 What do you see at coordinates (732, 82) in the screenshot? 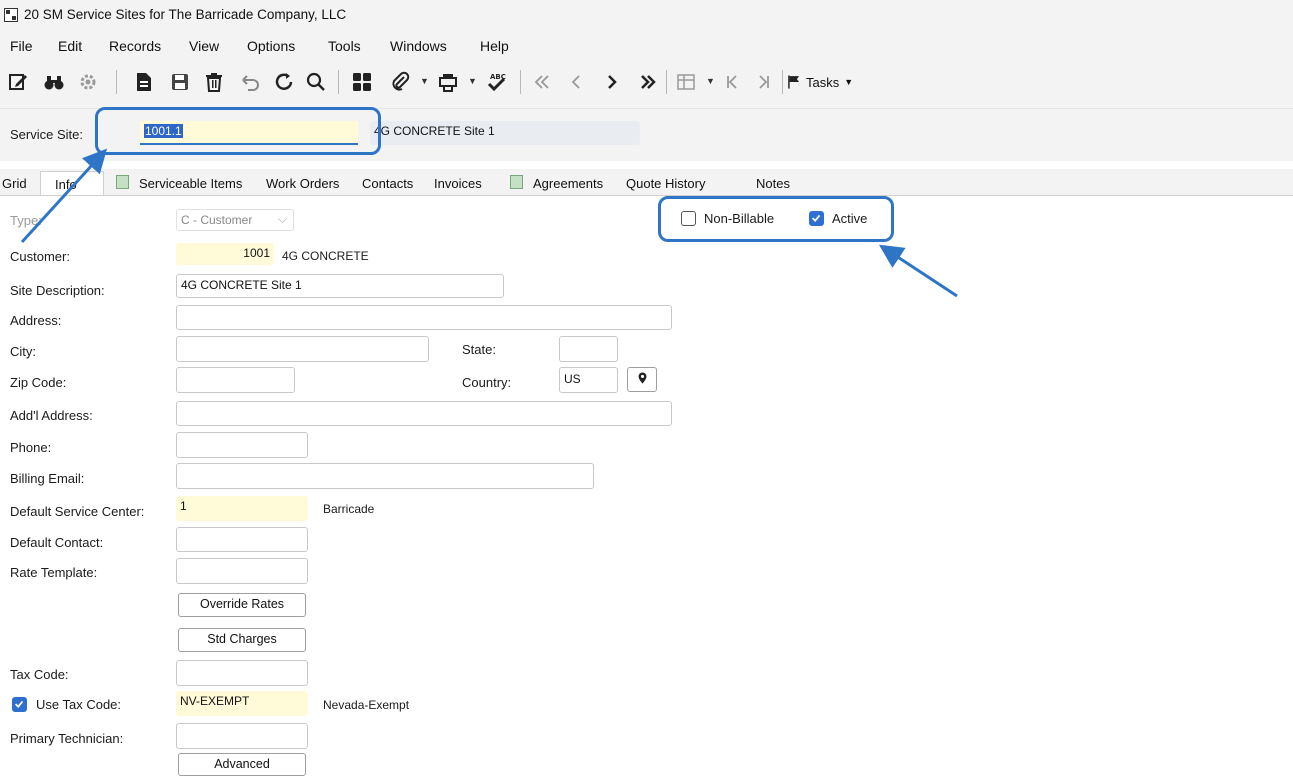
I see `first-page-icon` at bounding box center [732, 82].